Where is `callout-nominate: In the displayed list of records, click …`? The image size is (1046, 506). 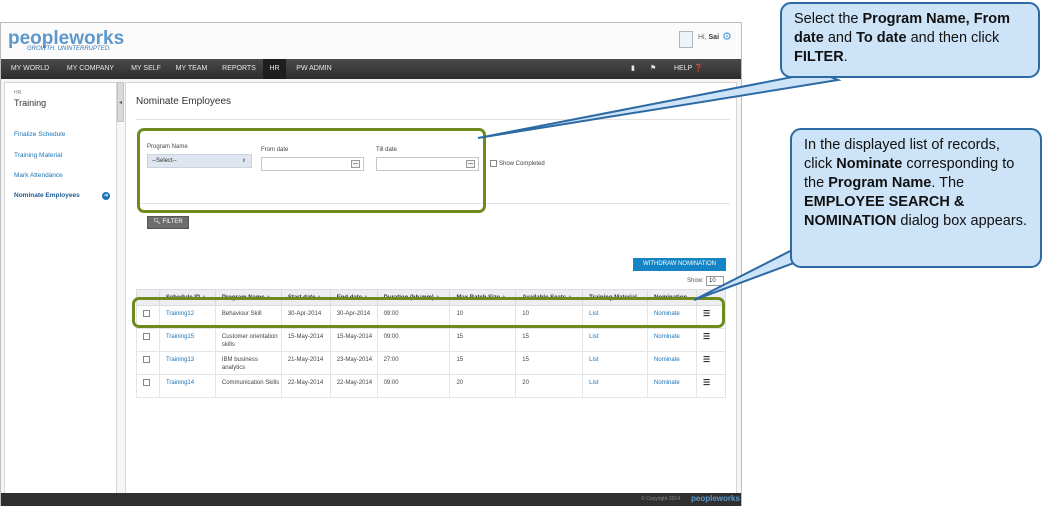
callout-nominate: In the displayed list of records, click … is located at coordinates (916, 198).